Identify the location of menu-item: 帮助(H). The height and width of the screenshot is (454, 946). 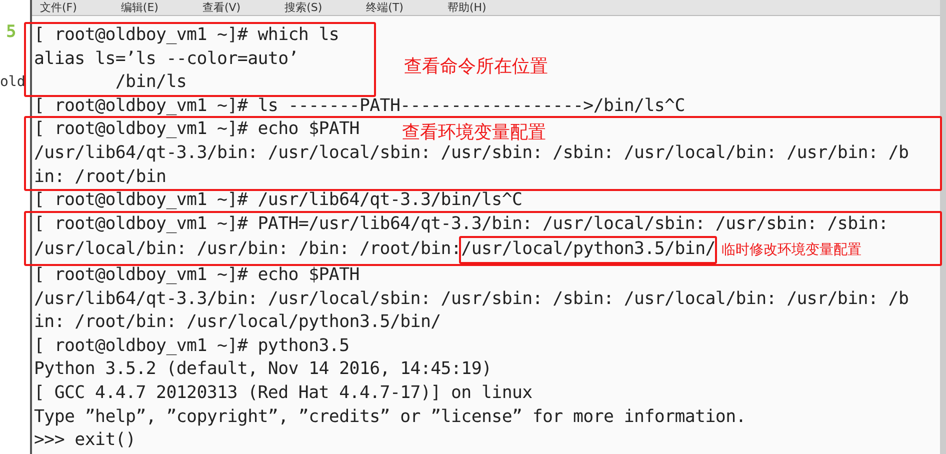
(466, 7).